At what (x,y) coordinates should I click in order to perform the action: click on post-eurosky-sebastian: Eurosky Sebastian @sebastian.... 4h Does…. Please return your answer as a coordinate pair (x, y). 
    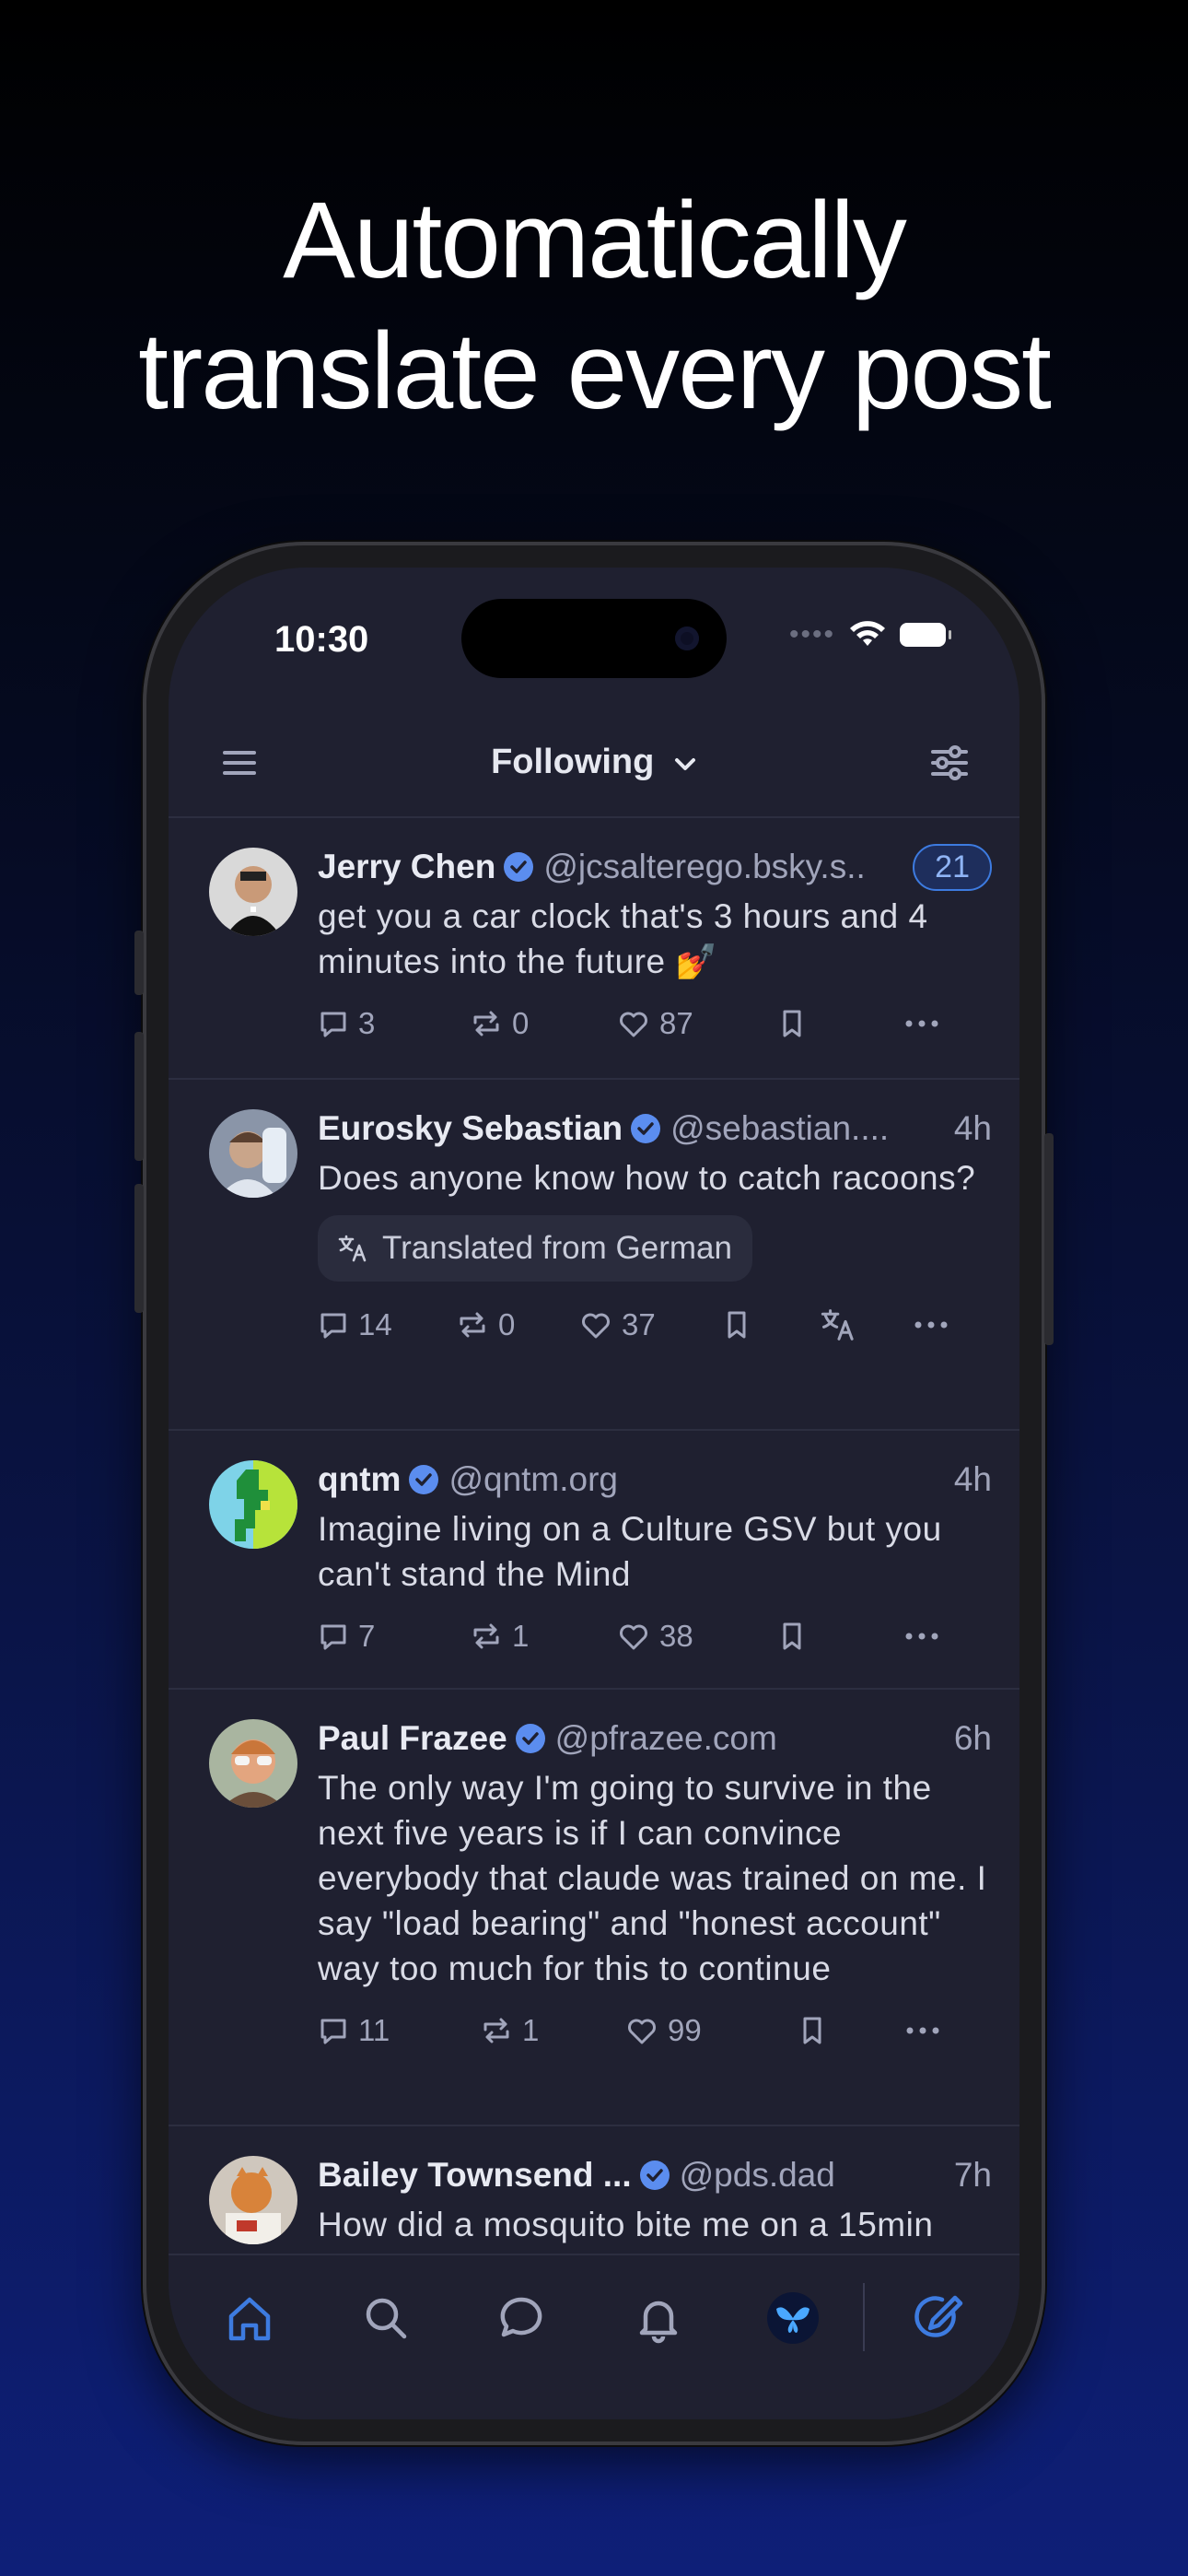
    Looking at the image, I should click on (594, 1255).